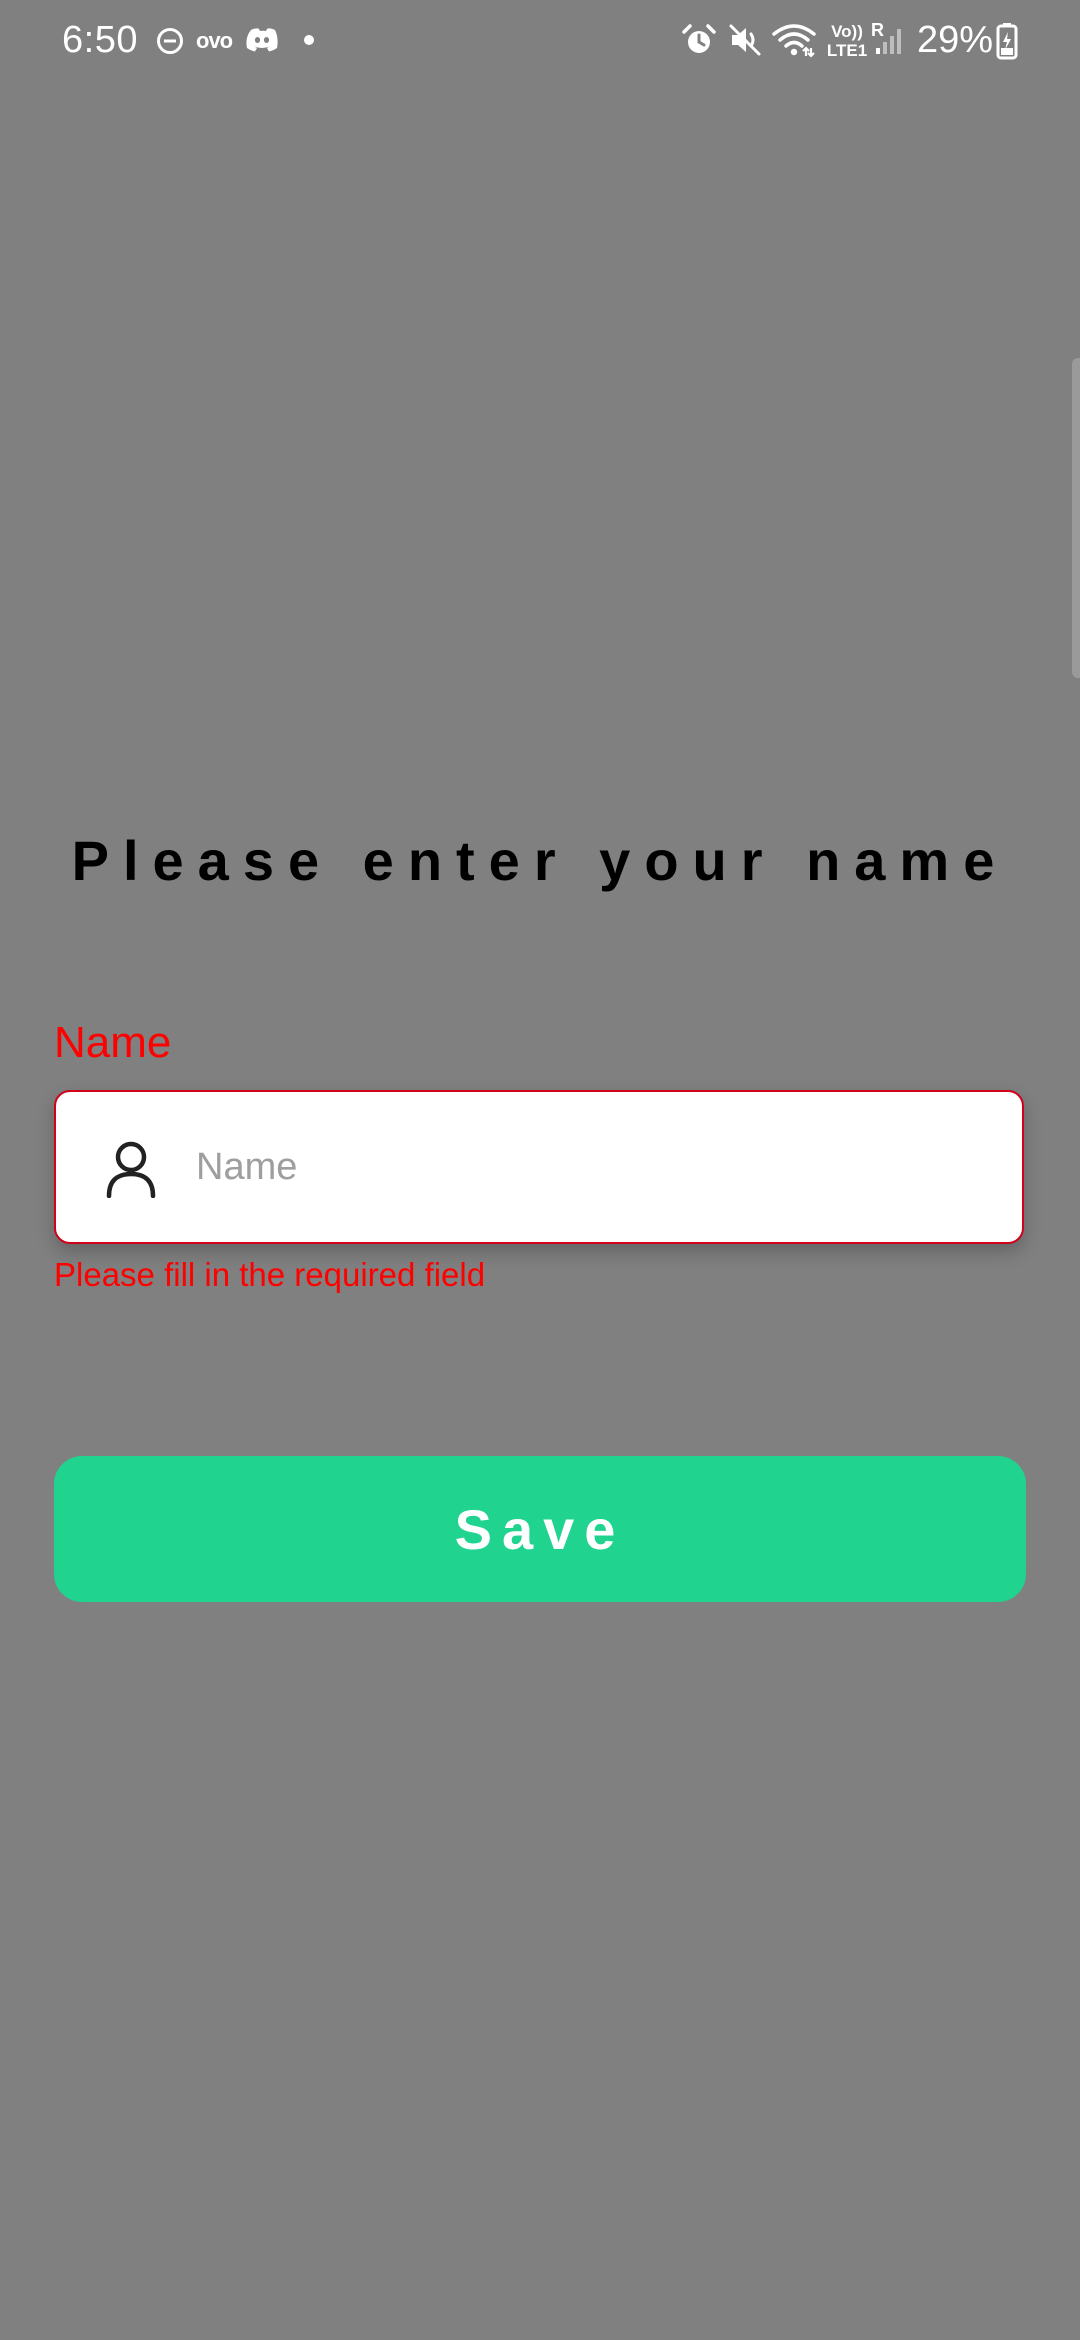 The width and height of the screenshot is (1080, 2340). I want to click on signal-icon, so click(888, 41).